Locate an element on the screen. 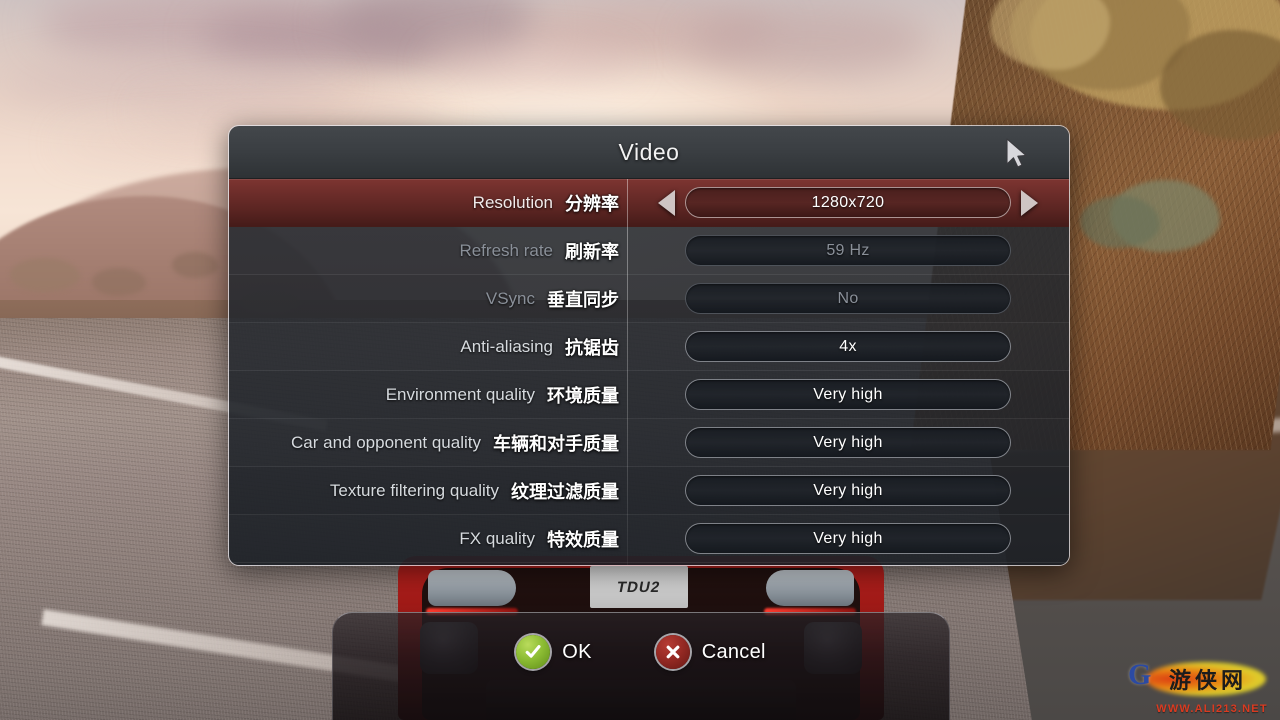 The height and width of the screenshot is (720, 1280). settings-row-value-cell: 4x is located at coordinates (848, 346).